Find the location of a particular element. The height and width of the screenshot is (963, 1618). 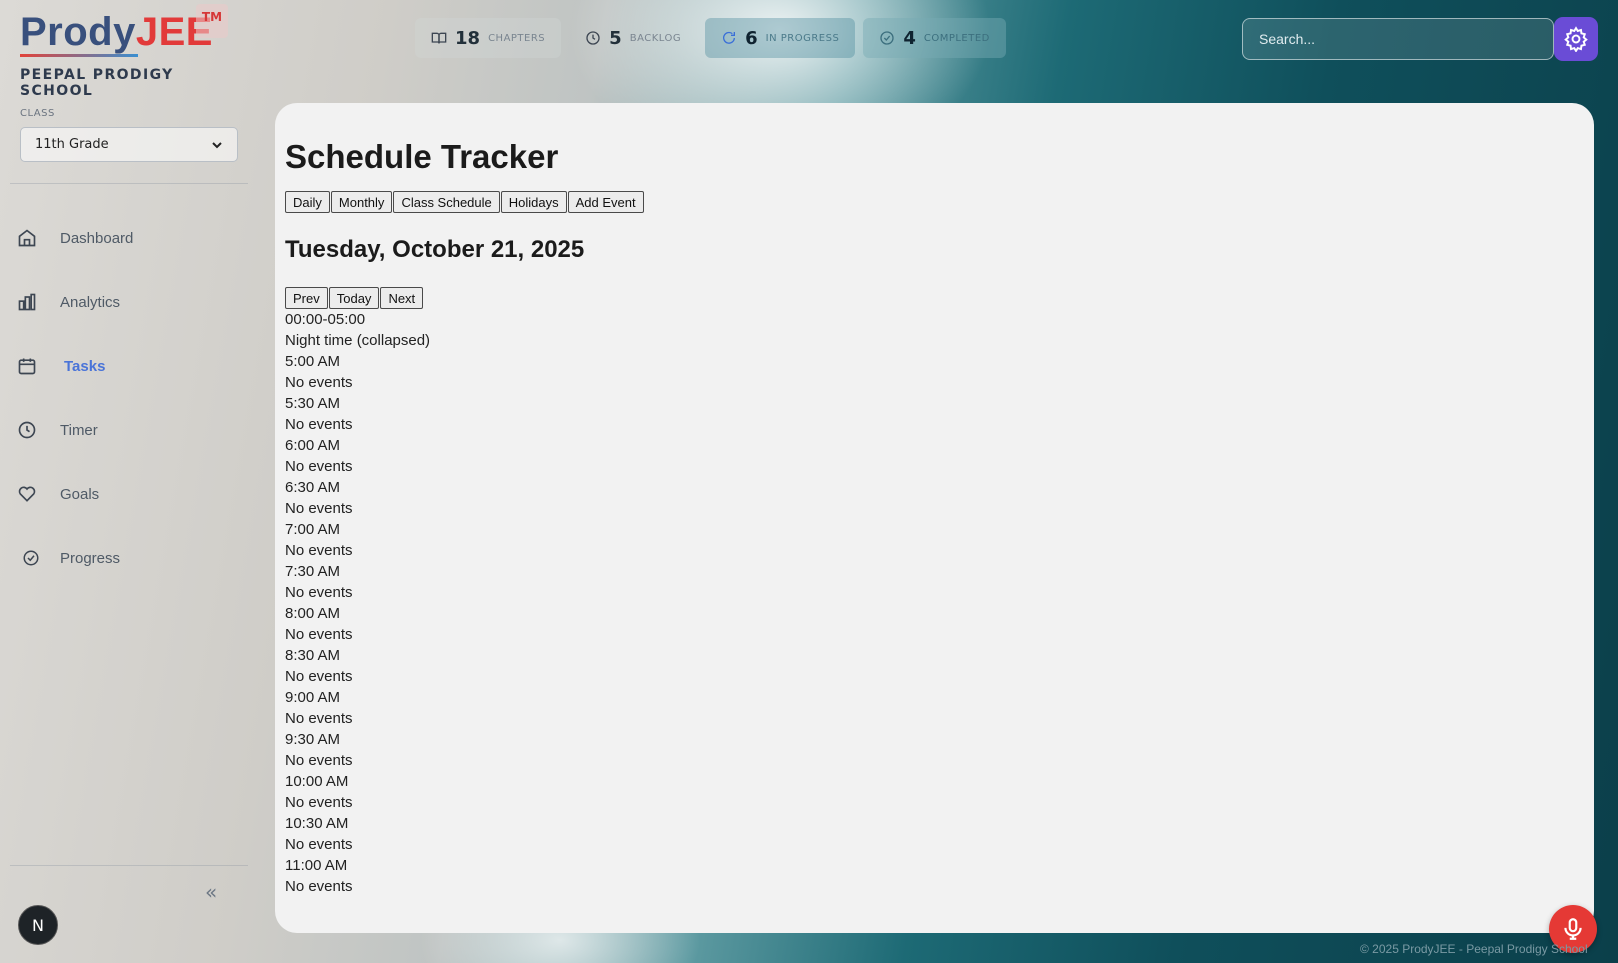

settings-button is located at coordinates (1576, 39).